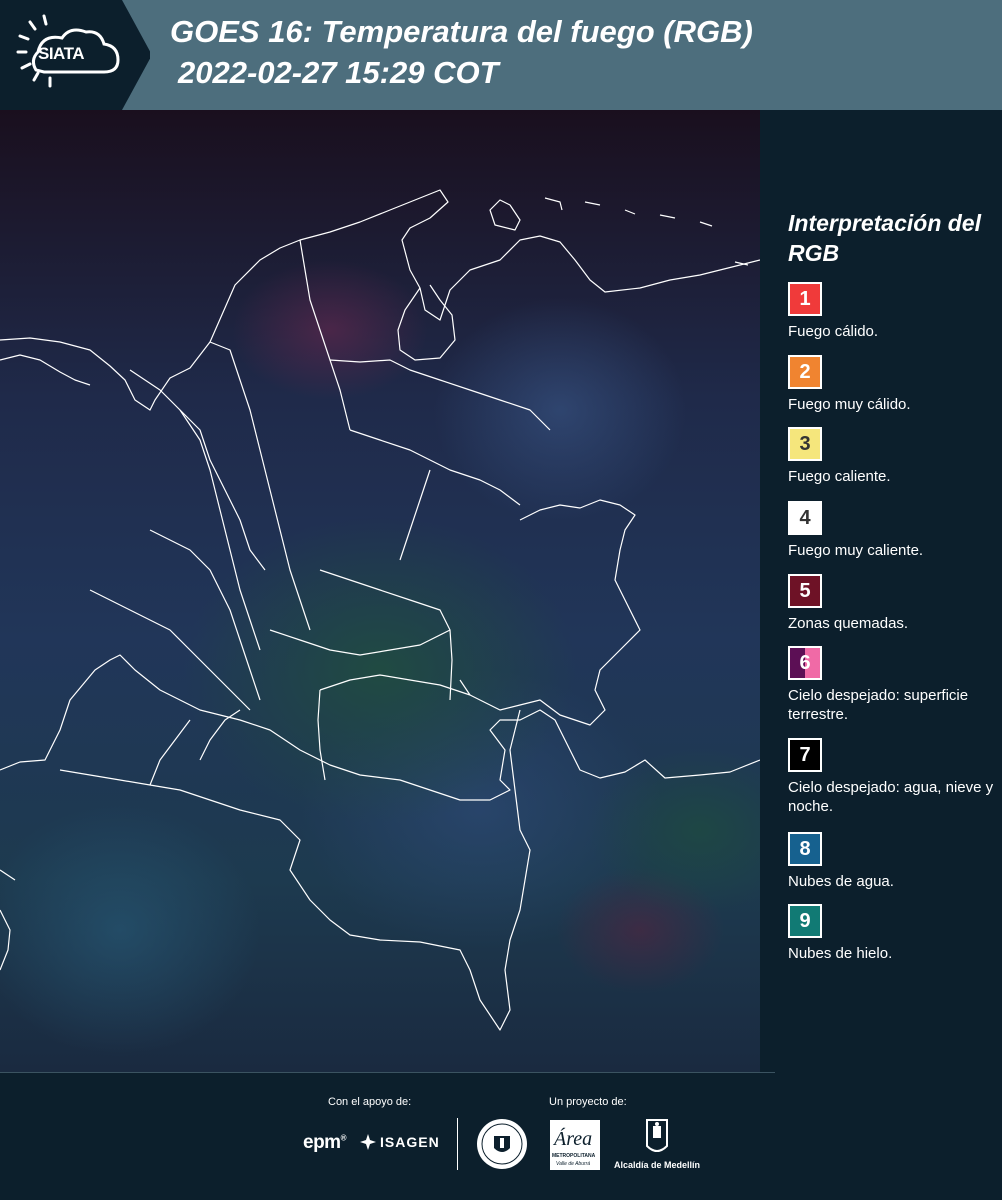  What do you see at coordinates (410, 1142) in the screenshot?
I see `isagen-logo-text: ISAGEN` at bounding box center [410, 1142].